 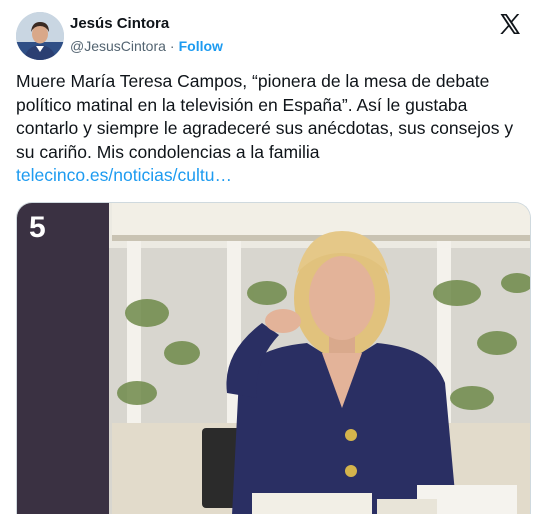 I want to click on author-name: Jesús Cintora, so click(x=119, y=23).